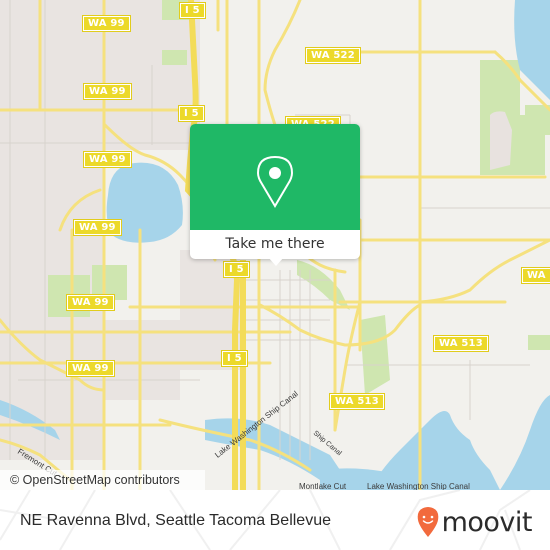 The width and height of the screenshot is (550, 550). What do you see at coordinates (175, 520) in the screenshot?
I see `address-text: NE Ravenna Blvd, Seattle Tacoma Bellevue` at bounding box center [175, 520].